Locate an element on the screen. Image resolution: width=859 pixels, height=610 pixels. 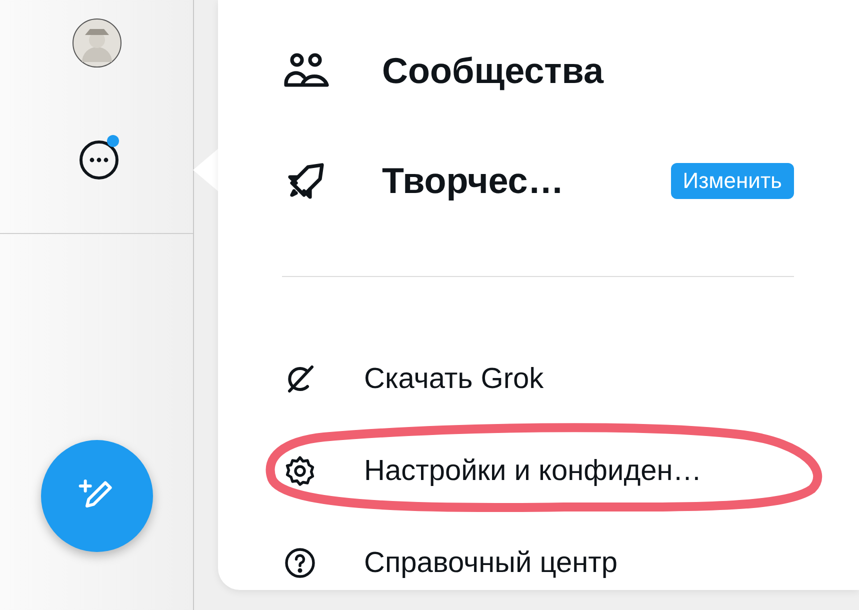
avatar is located at coordinates (97, 43).